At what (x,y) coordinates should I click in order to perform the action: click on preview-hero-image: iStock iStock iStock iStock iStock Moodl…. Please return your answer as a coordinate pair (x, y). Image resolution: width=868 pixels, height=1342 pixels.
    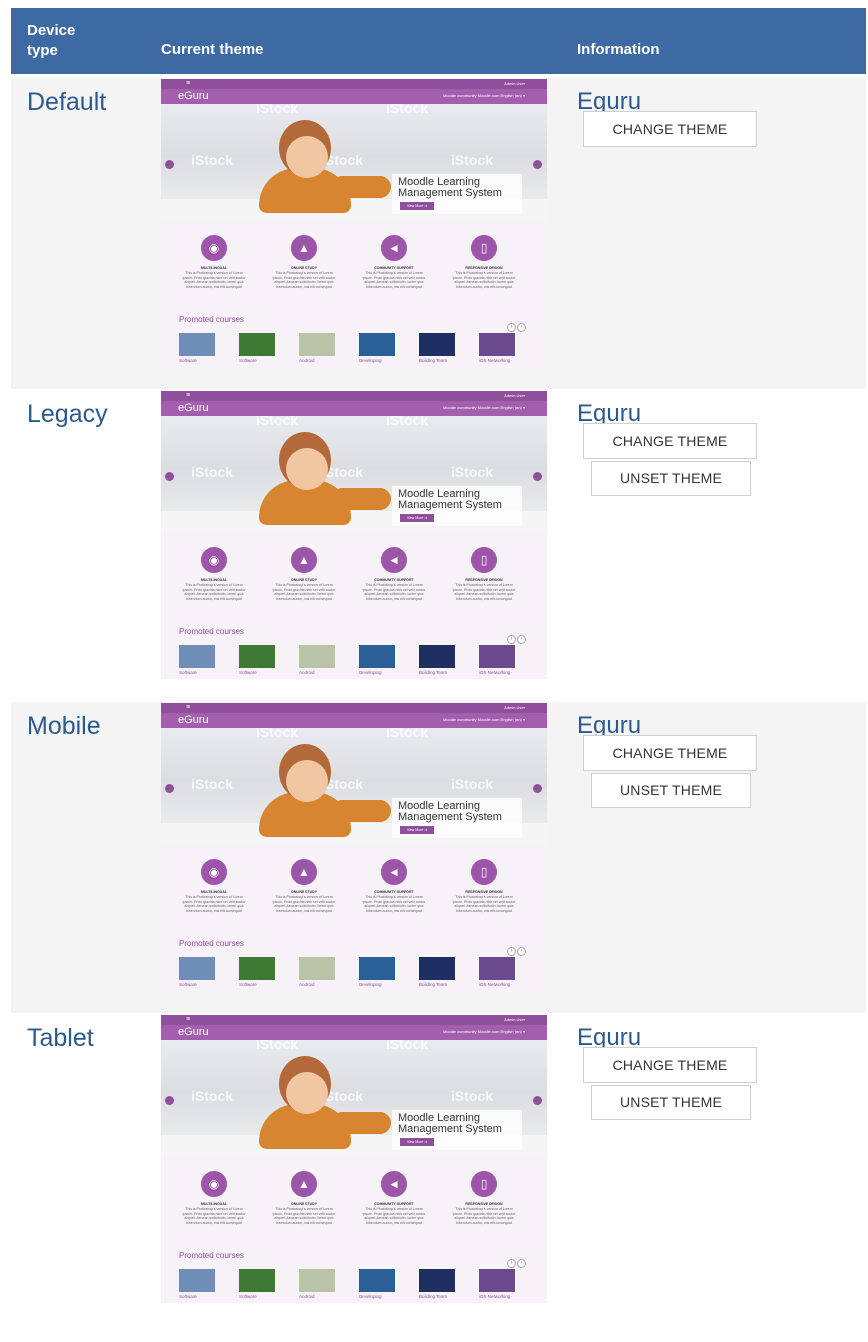
    Looking at the image, I should click on (354, 475).